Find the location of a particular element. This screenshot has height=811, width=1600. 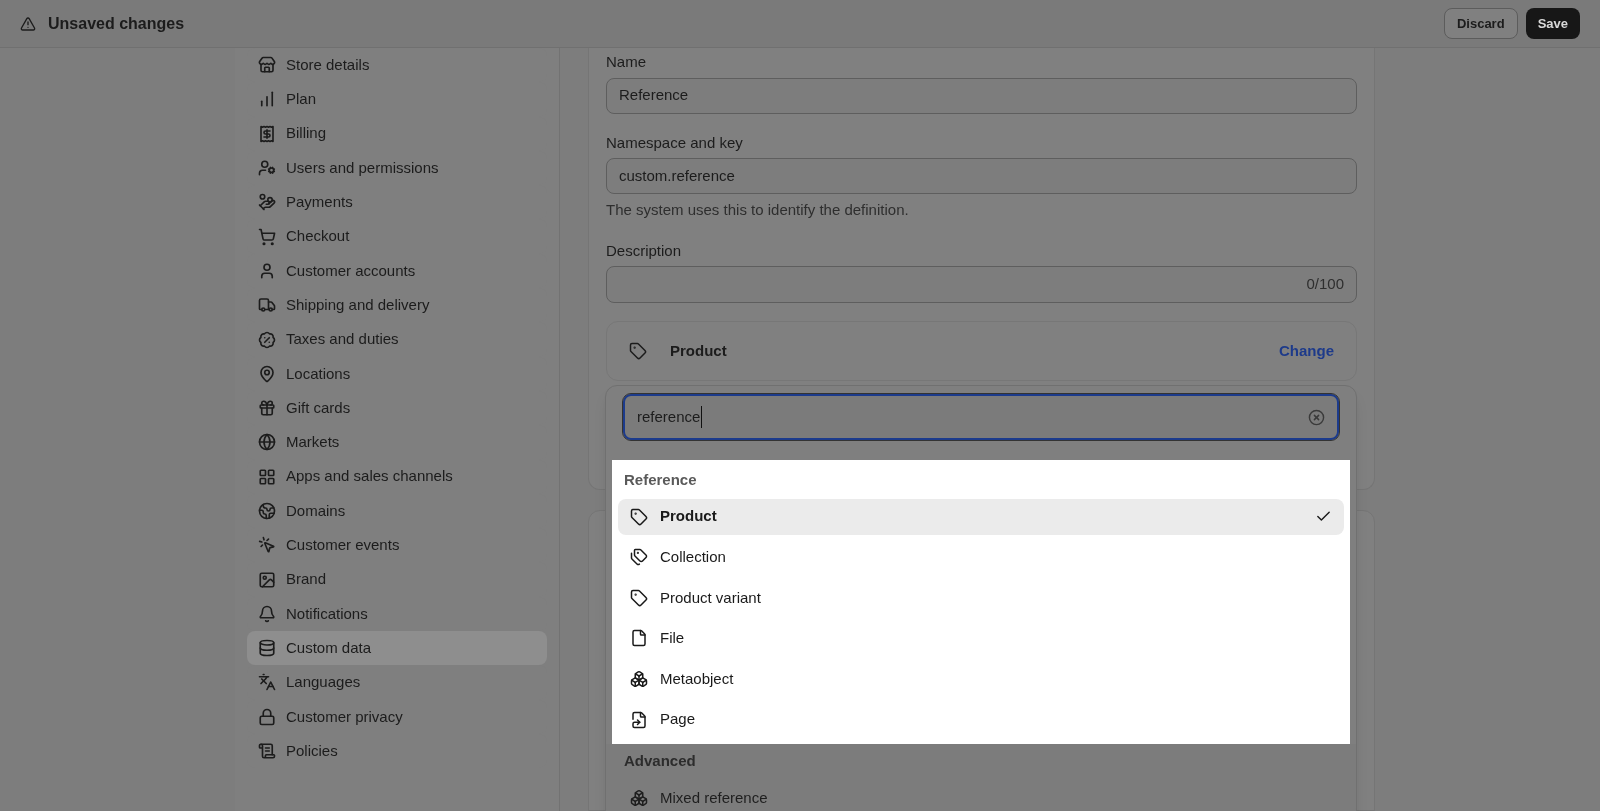

field-label: Name is located at coordinates (626, 62).